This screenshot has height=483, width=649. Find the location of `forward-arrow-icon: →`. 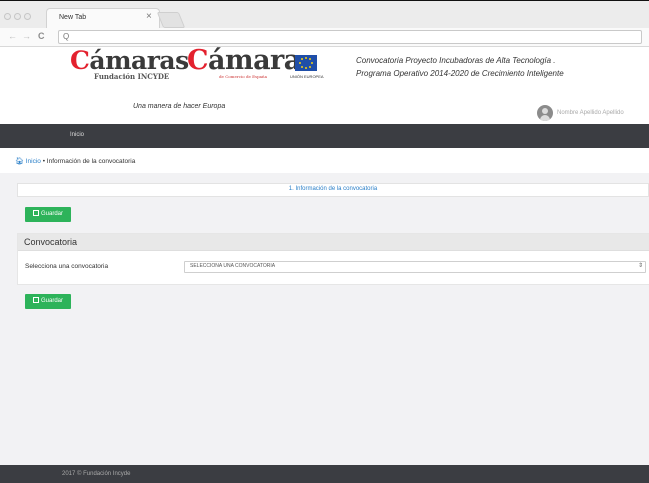

forward-arrow-icon: → is located at coordinates (26, 36).